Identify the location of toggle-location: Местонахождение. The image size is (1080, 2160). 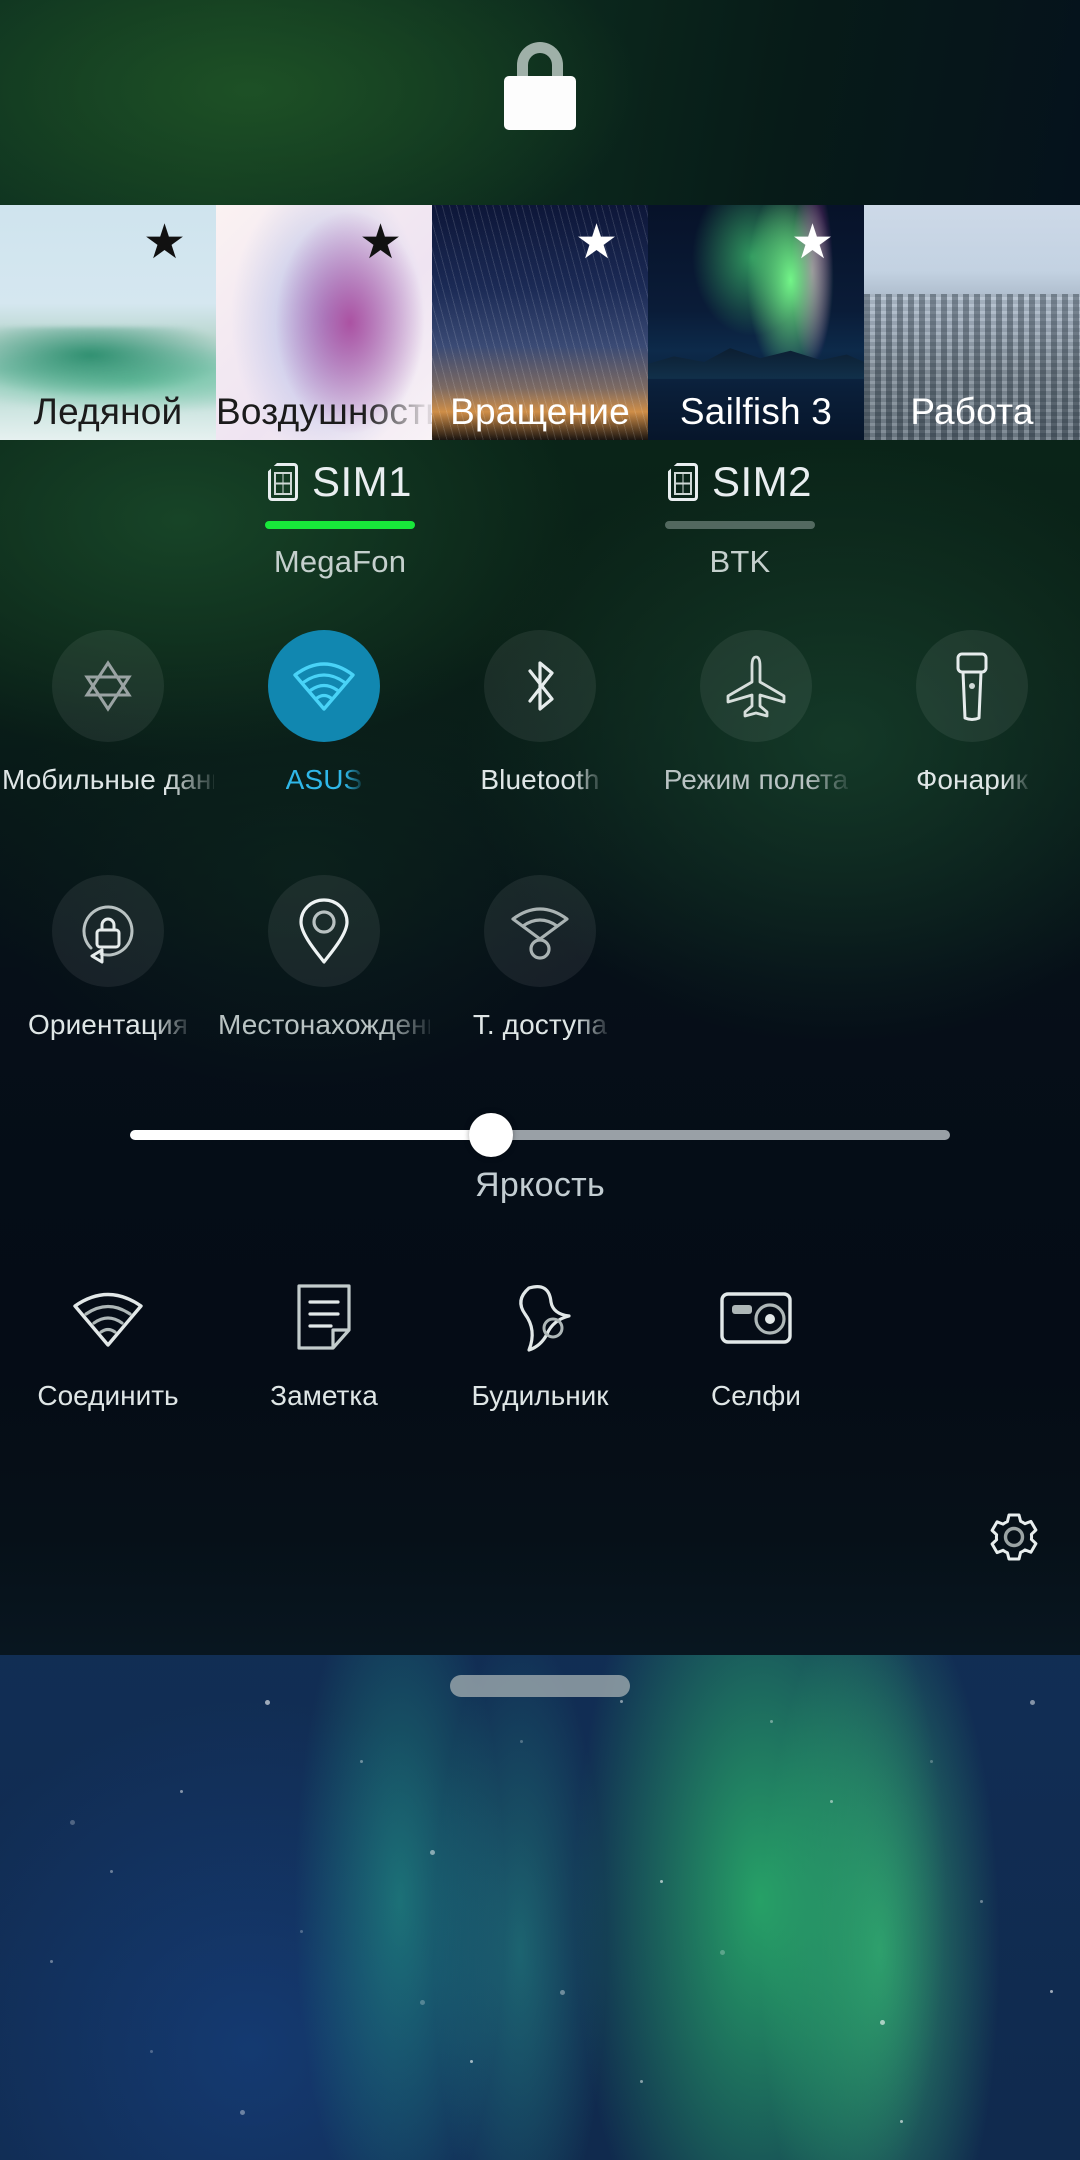
(324, 958).